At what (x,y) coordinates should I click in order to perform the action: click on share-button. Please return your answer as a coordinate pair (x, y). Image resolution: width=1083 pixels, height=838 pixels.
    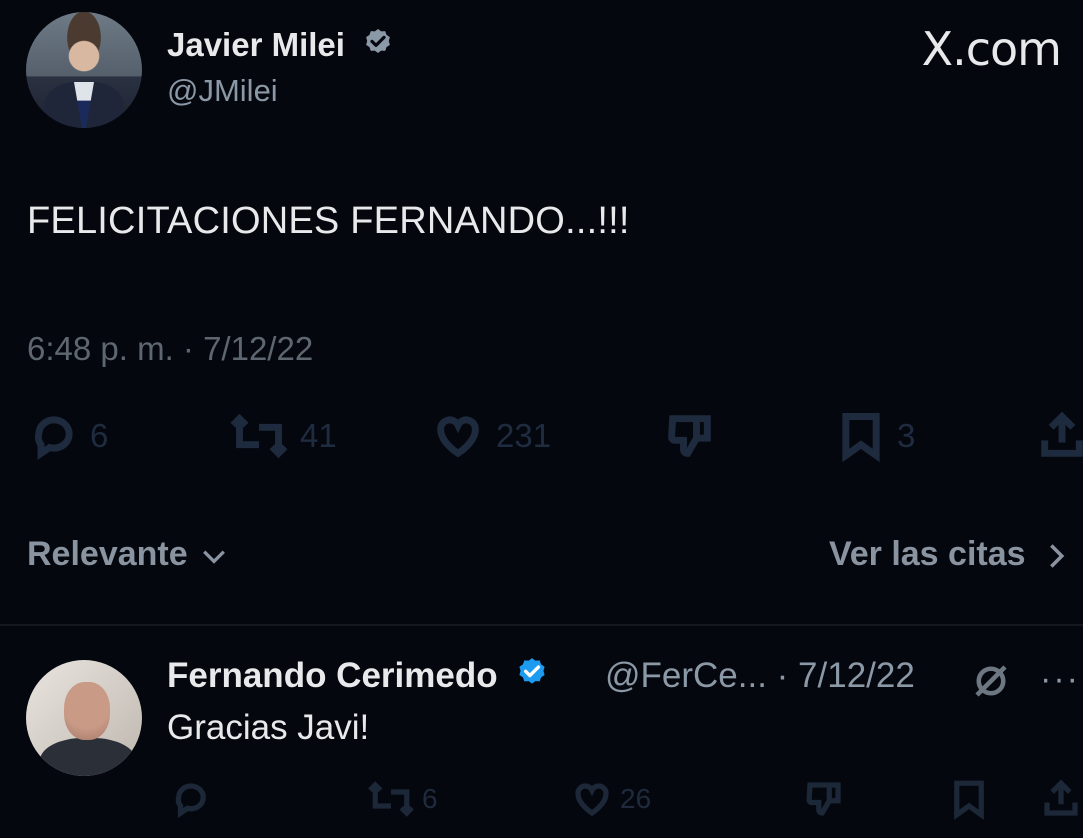
    Looking at the image, I should click on (1059, 436).